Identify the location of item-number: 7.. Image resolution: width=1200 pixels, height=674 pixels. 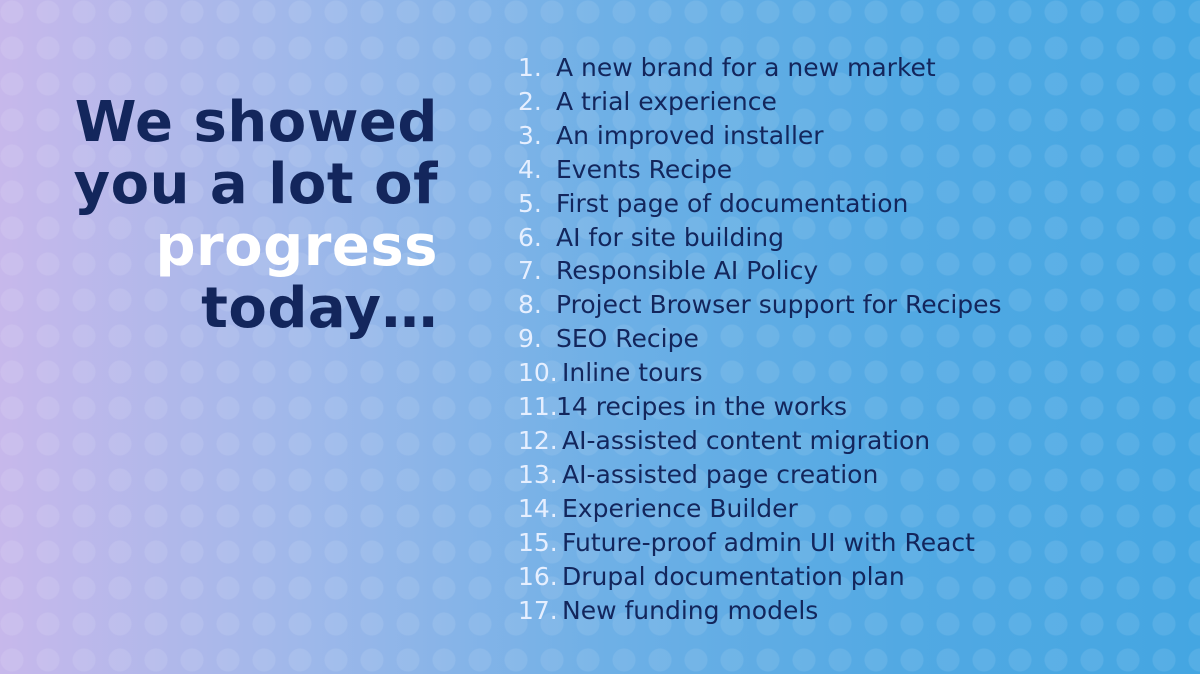
(530, 271).